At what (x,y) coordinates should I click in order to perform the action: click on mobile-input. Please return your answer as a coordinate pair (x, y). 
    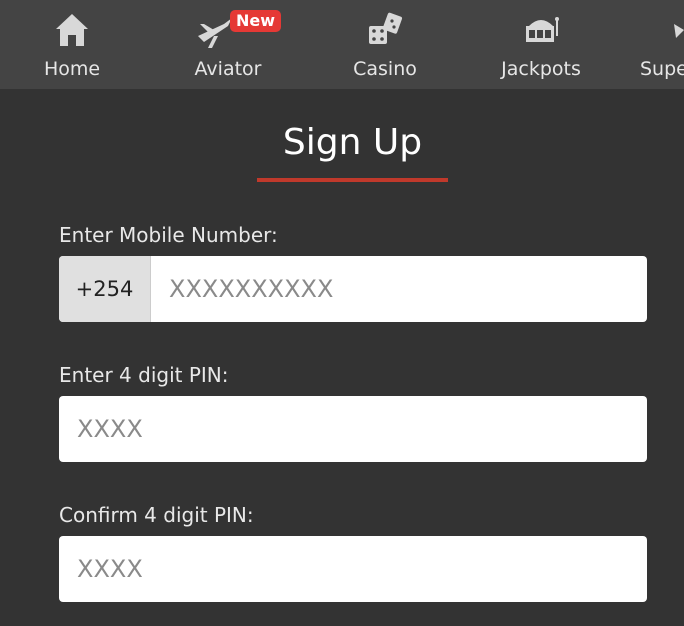
    Looking at the image, I should click on (399, 289).